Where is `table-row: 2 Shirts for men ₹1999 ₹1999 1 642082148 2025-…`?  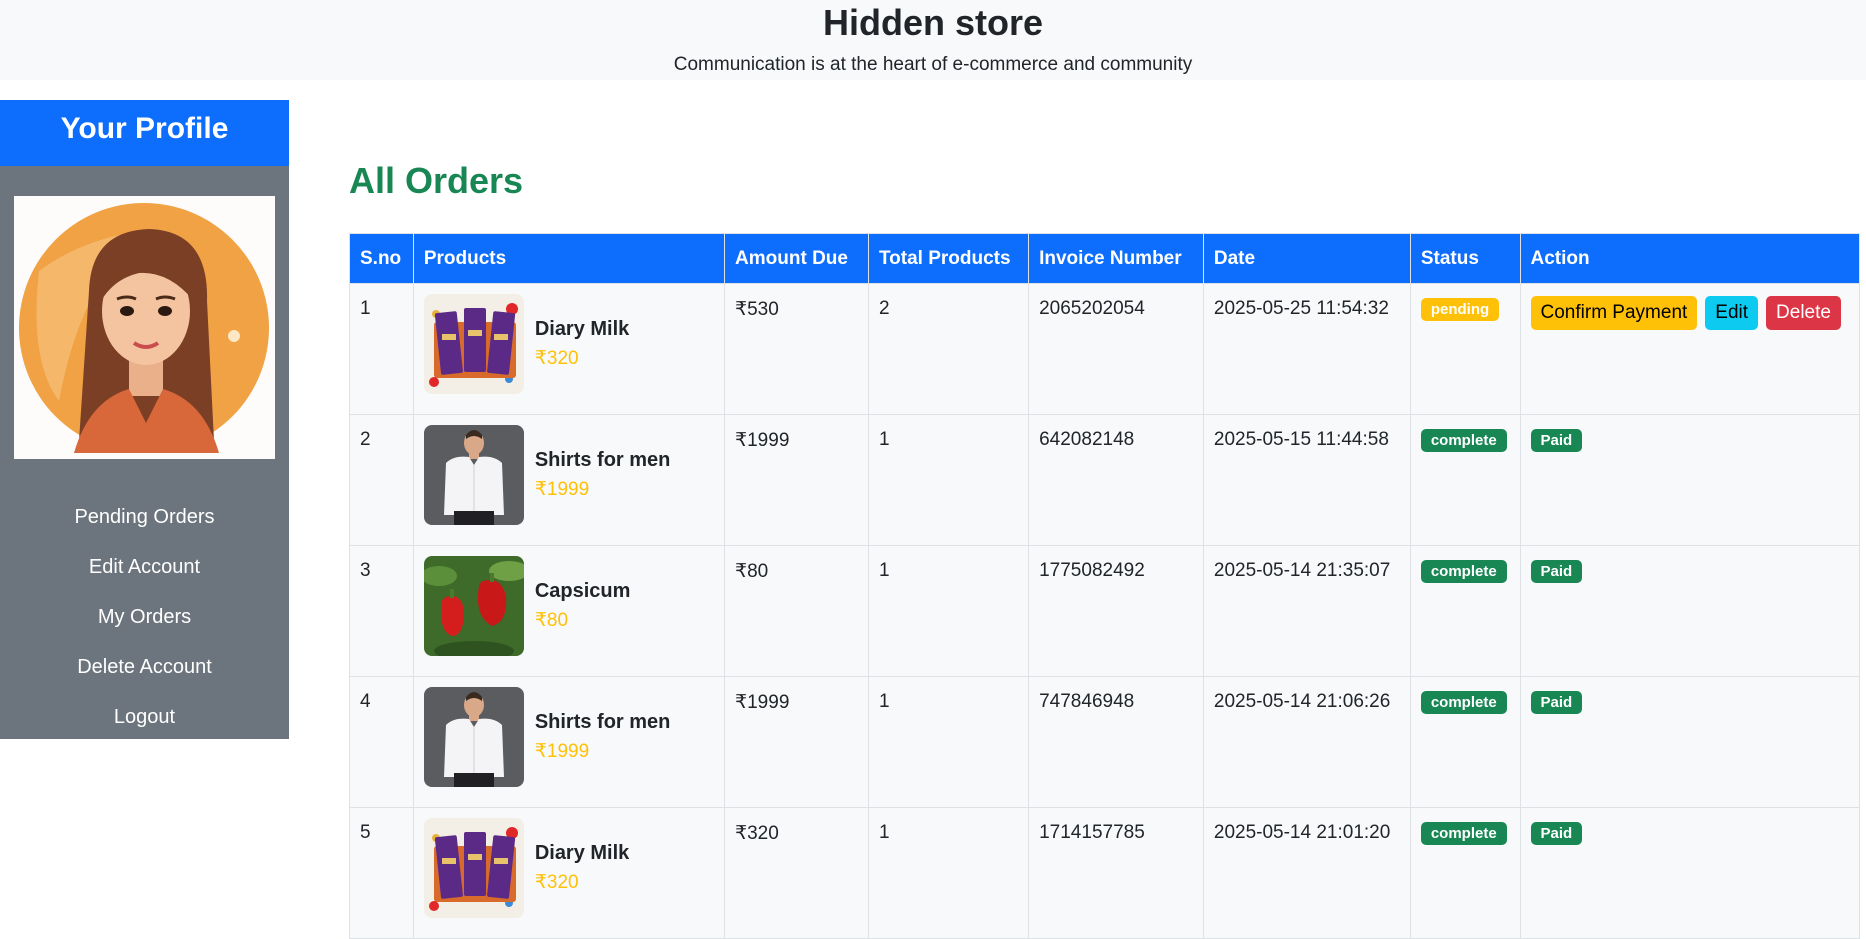
table-row: 2 Shirts for men ₹1999 ₹1999 1 642082148 2025-… is located at coordinates (1105, 480).